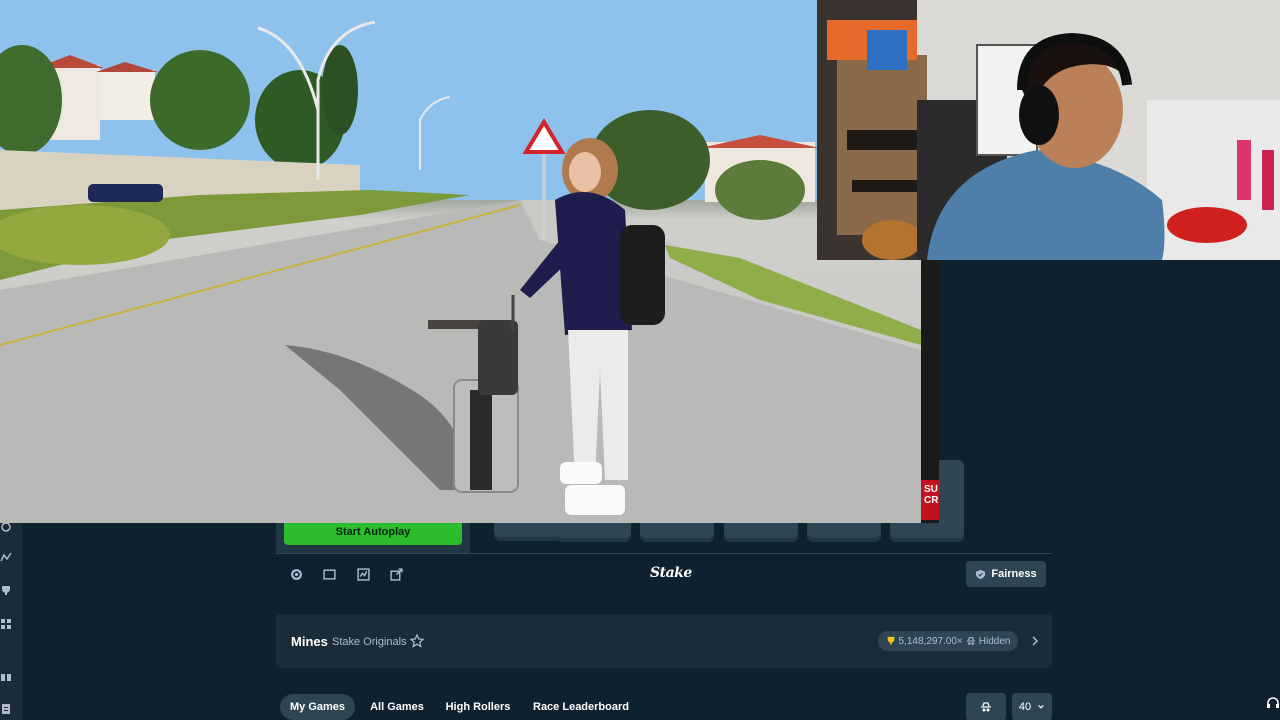 This screenshot has width=1280, height=720. Describe the element at coordinates (369, 642) in the screenshot. I see `game-provider: Stake Originals` at that location.